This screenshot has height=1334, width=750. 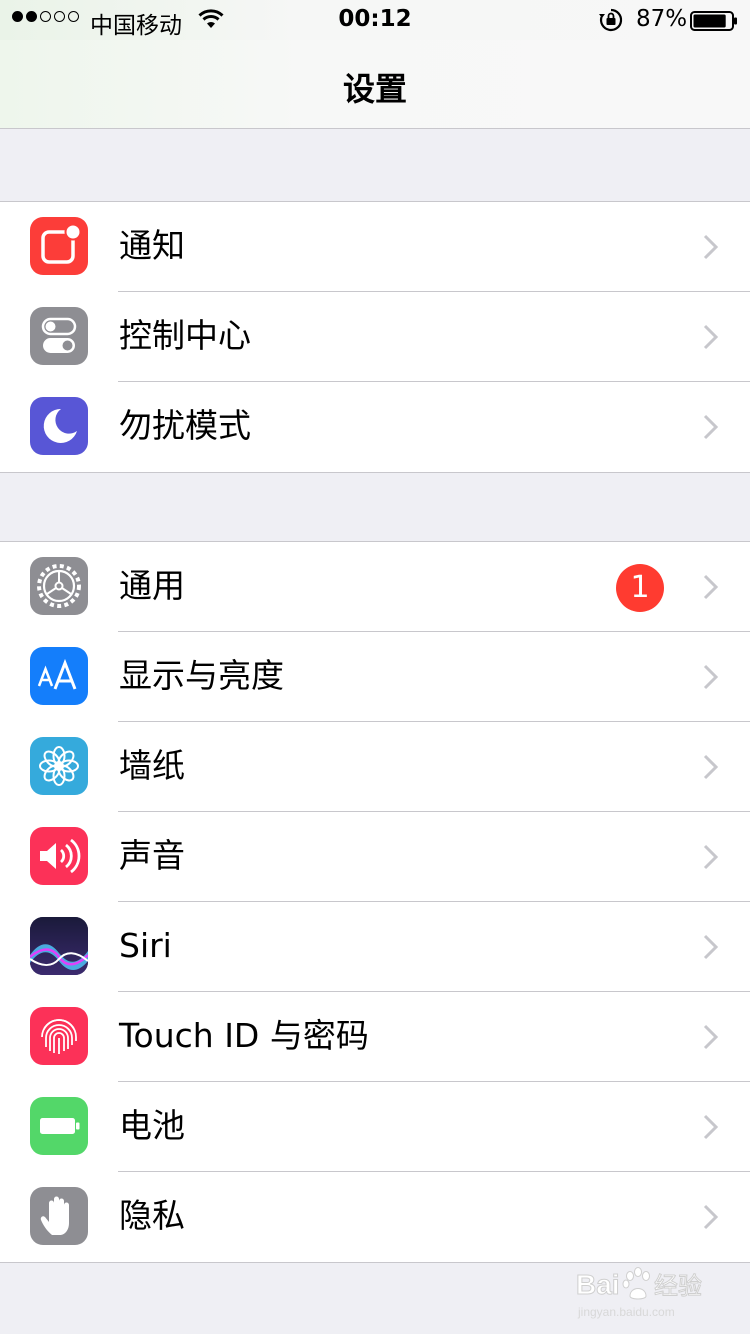 What do you see at coordinates (598, 1284) in the screenshot?
I see `svg-text: Bai` at bounding box center [598, 1284].